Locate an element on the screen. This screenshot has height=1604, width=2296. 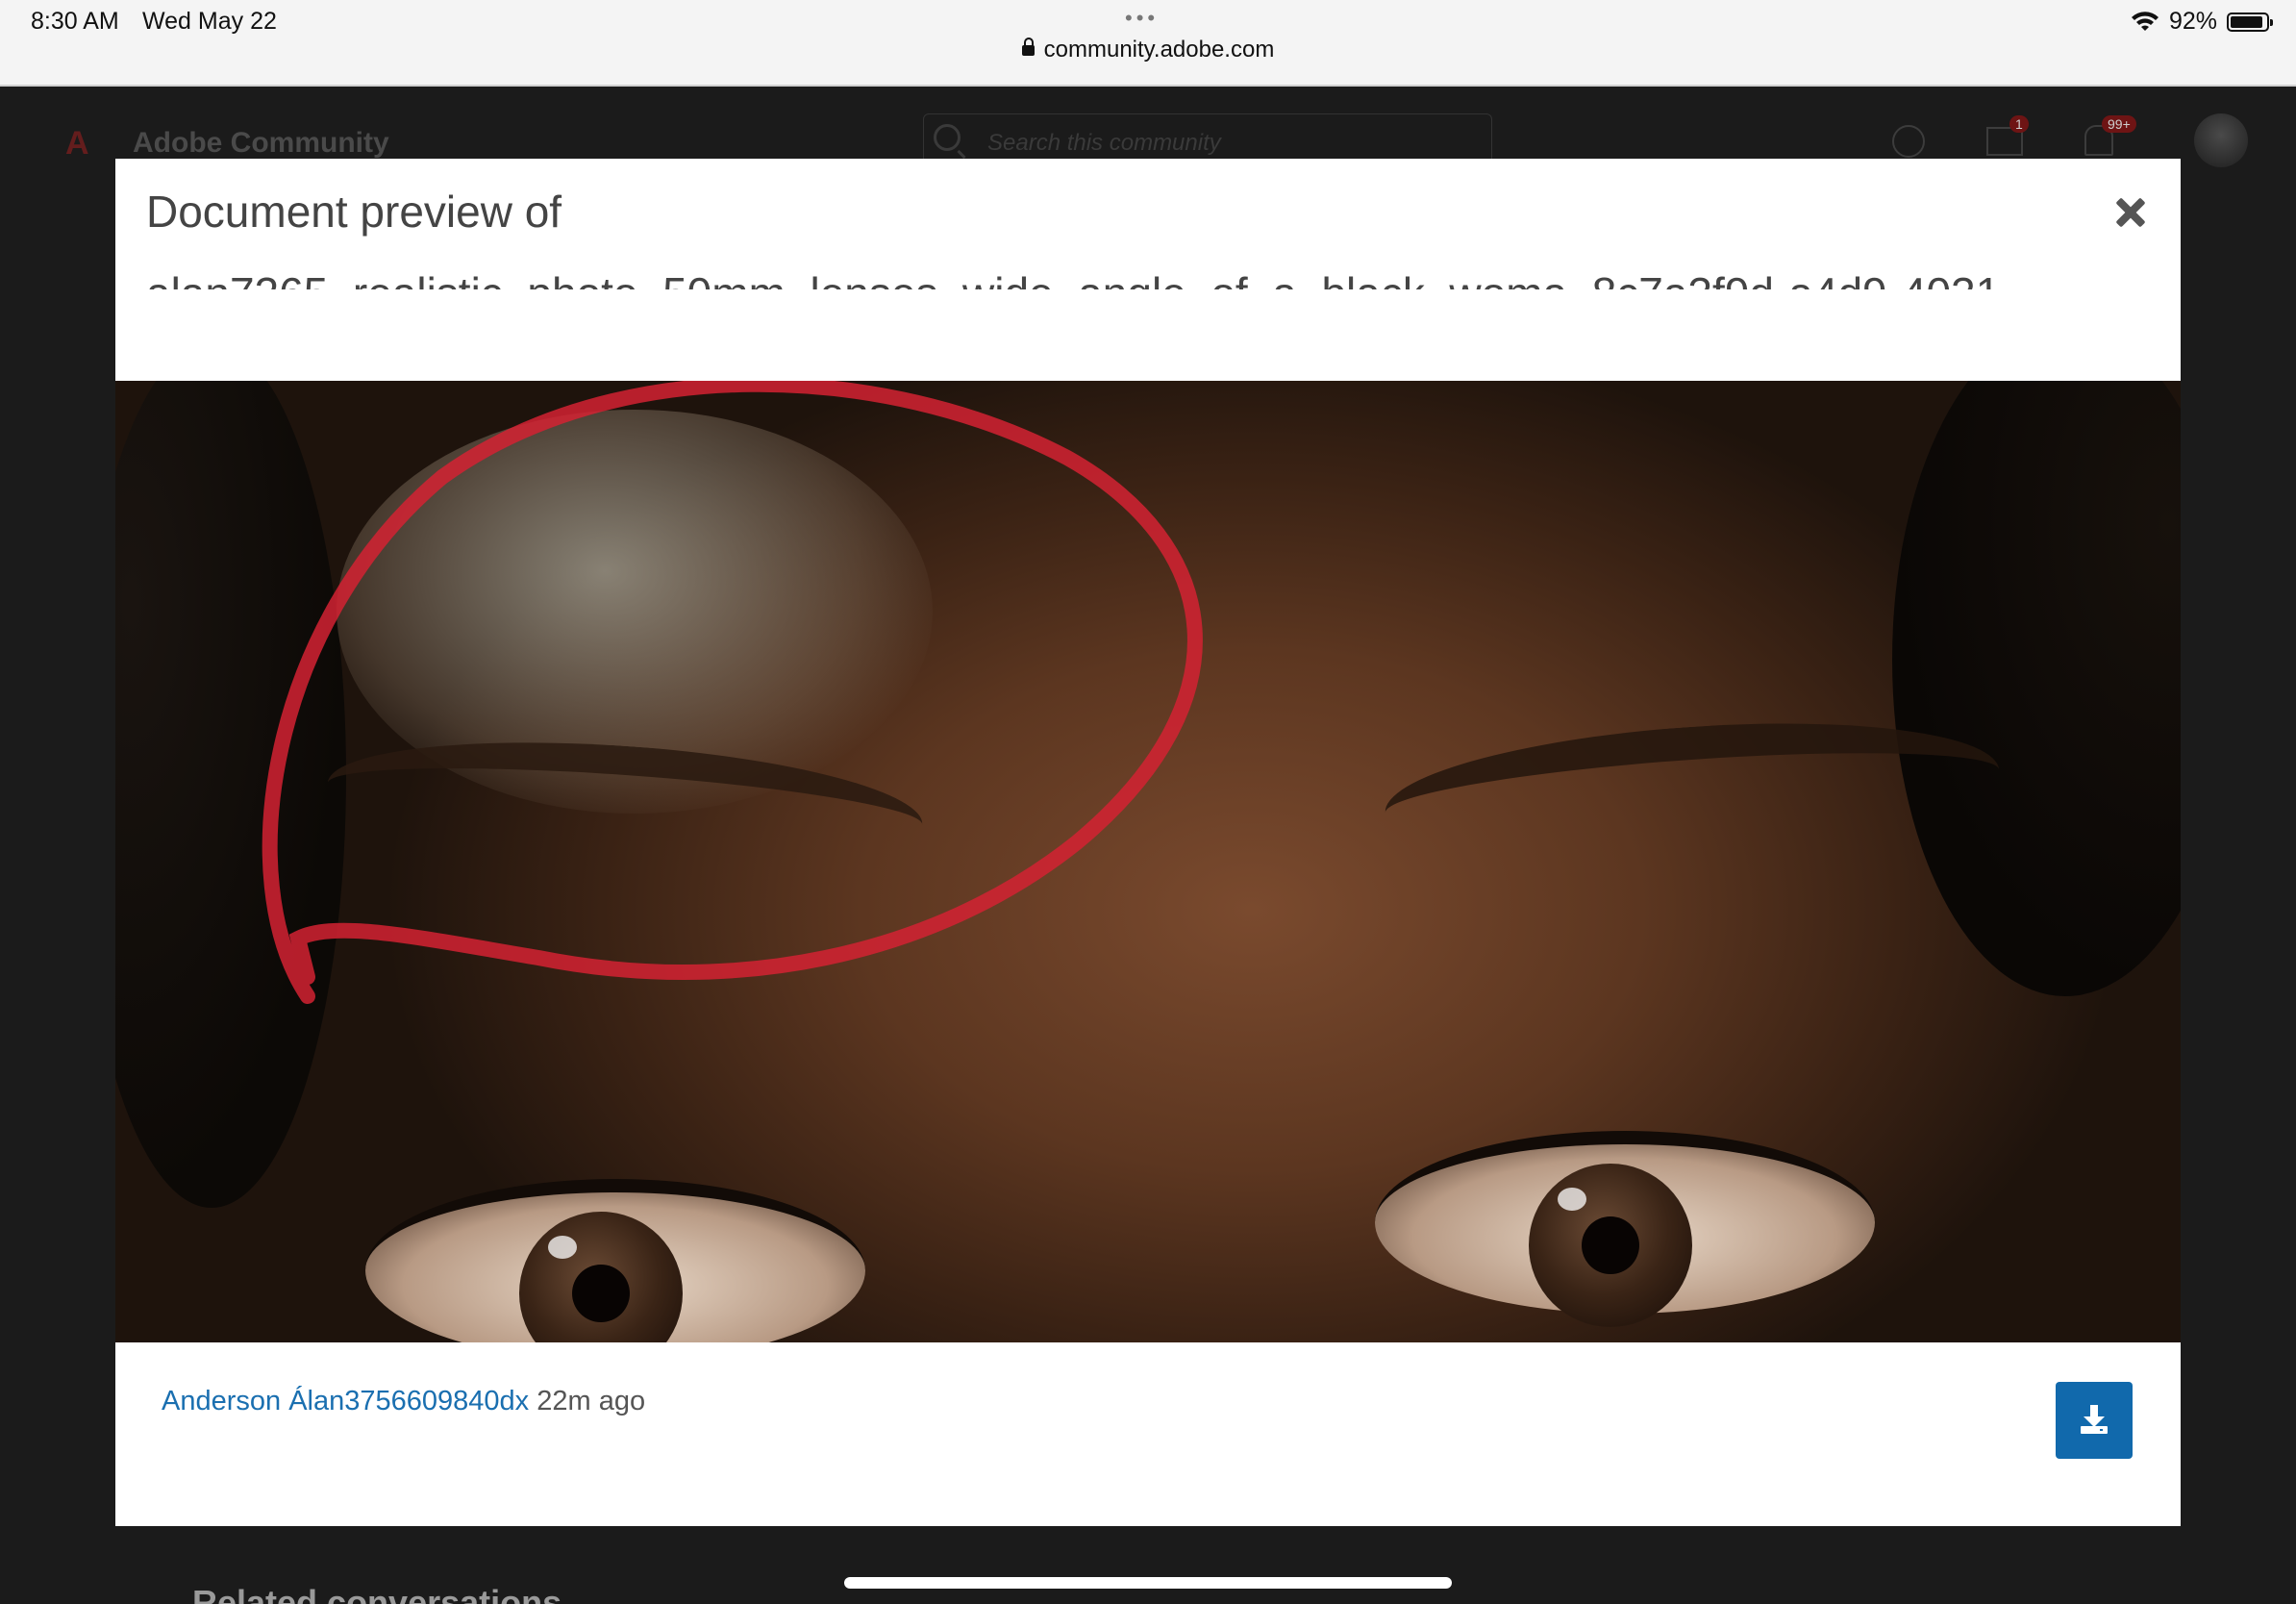
globe-icon is located at coordinates (1908, 141).